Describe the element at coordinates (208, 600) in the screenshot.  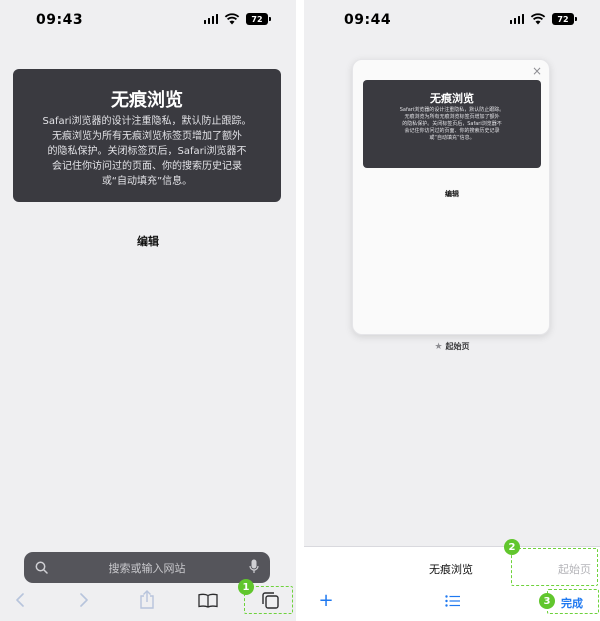
I see `bookmarks-icon` at that location.